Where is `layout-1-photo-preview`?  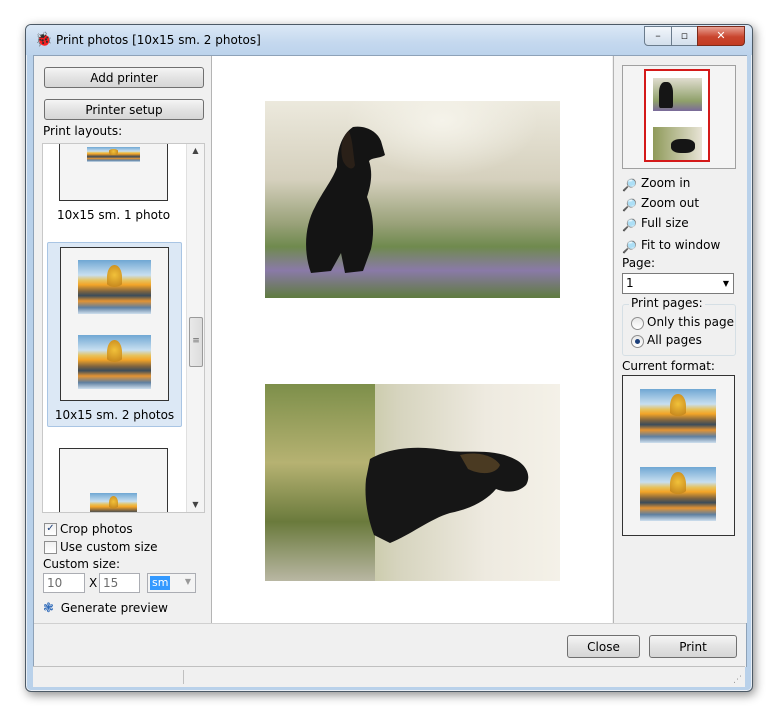 layout-1-photo-preview is located at coordinates (113, 172).